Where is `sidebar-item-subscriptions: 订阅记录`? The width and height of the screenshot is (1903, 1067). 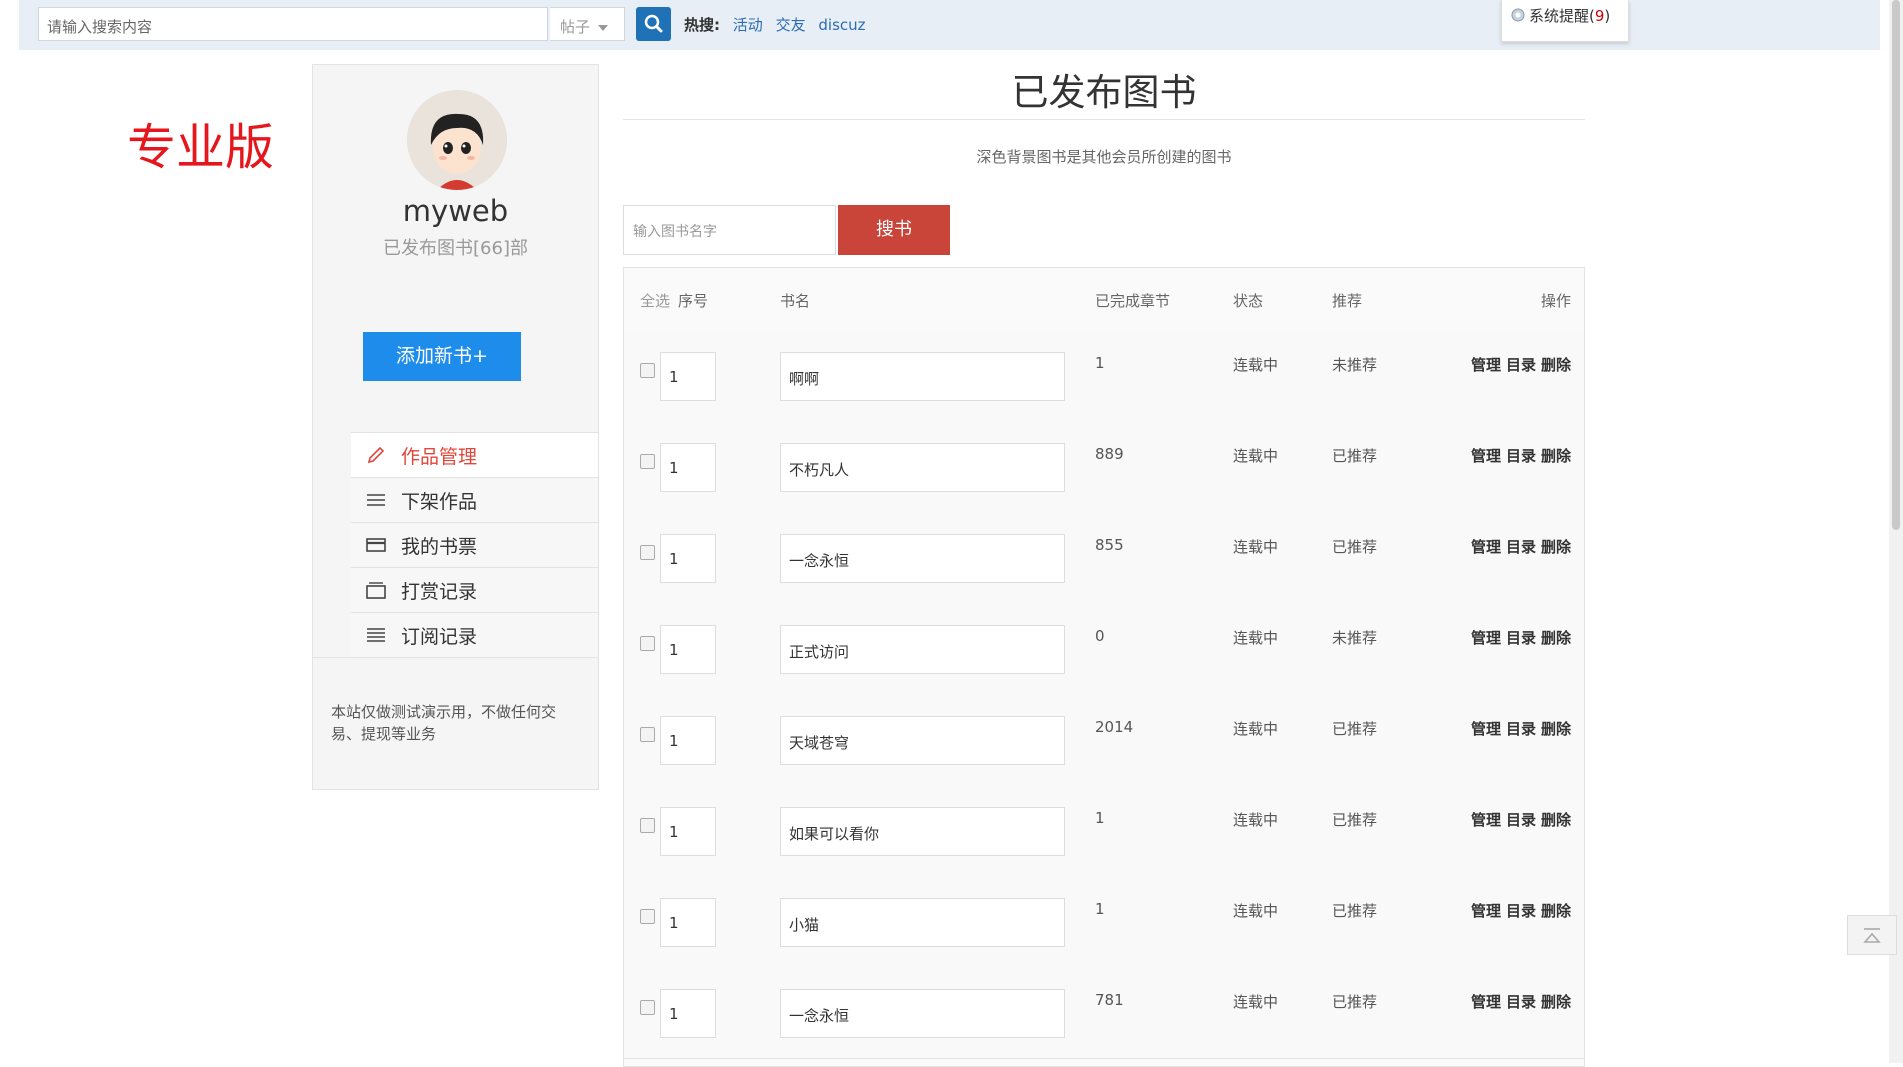 sidebar-item-subscriptions: 订阅记录 is located at coordinates (474, 635).